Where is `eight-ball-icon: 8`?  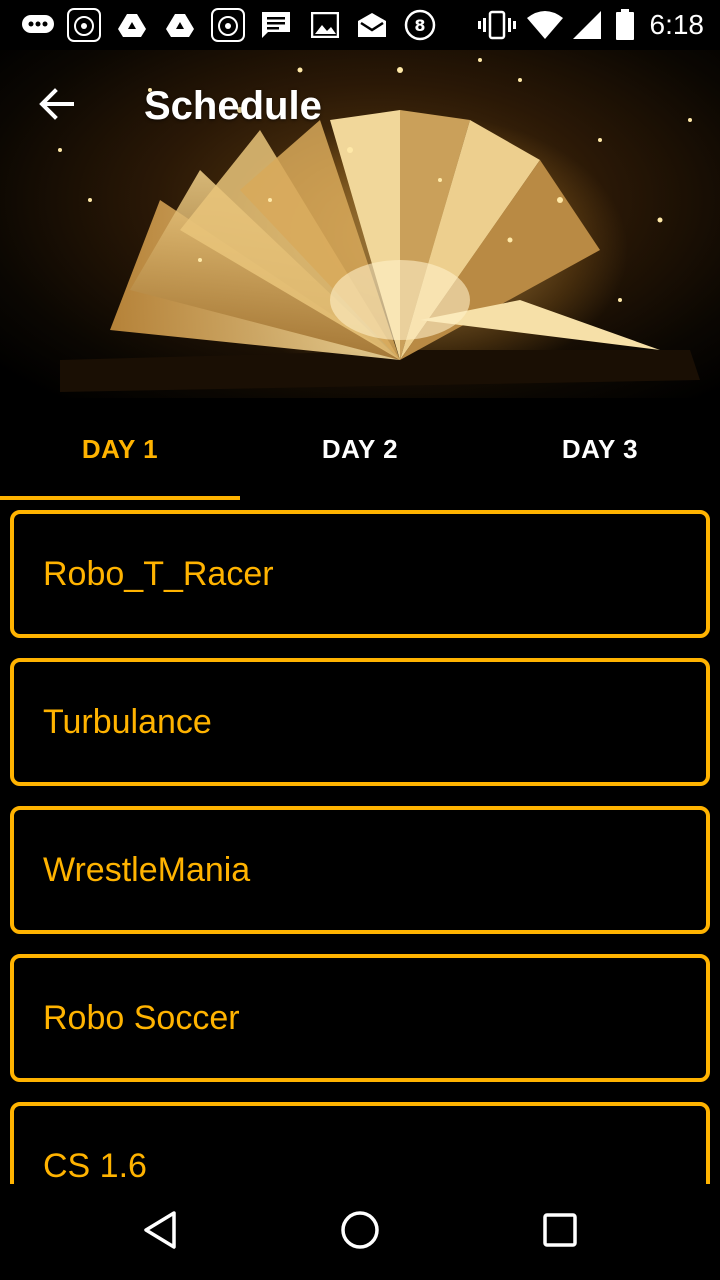 eight-ball-icon: 8 is located at coordinates (420, 25).